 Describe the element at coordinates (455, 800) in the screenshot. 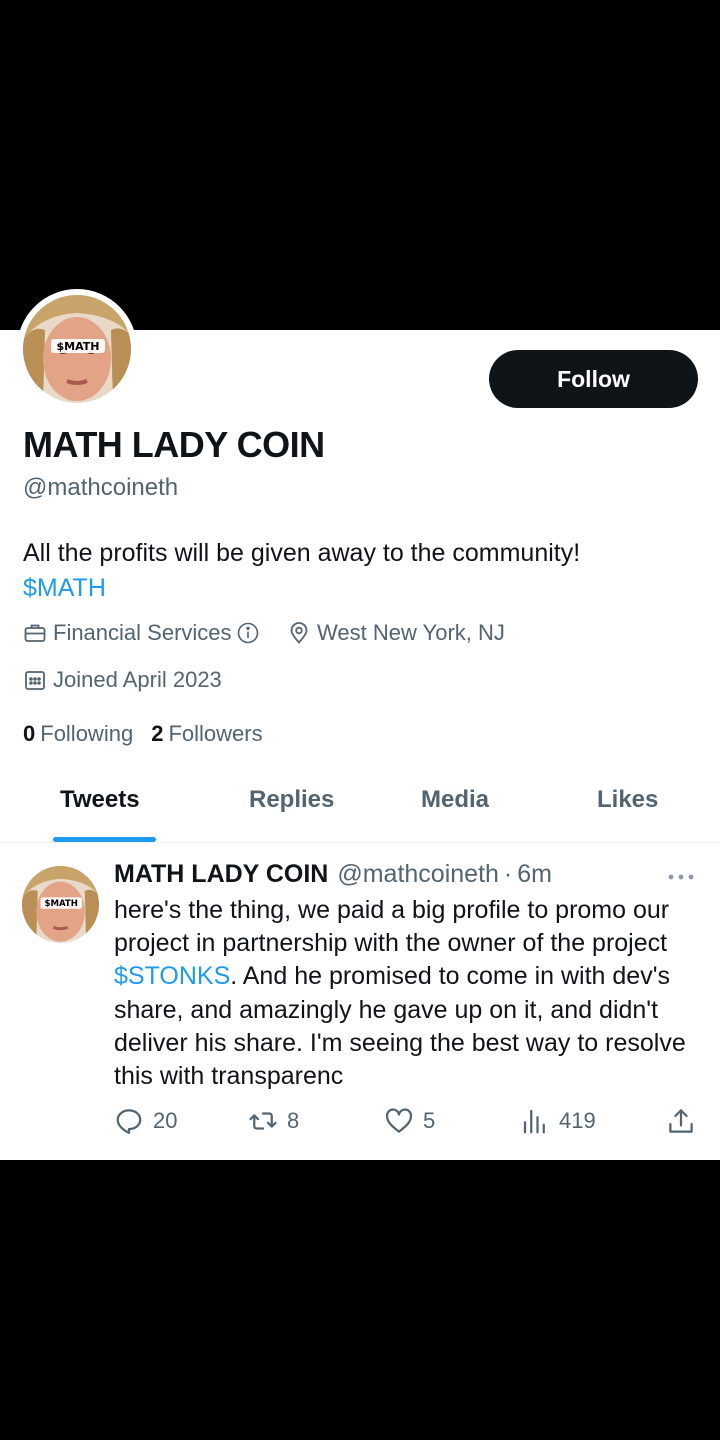

I see `tab-media: Media` at that location.